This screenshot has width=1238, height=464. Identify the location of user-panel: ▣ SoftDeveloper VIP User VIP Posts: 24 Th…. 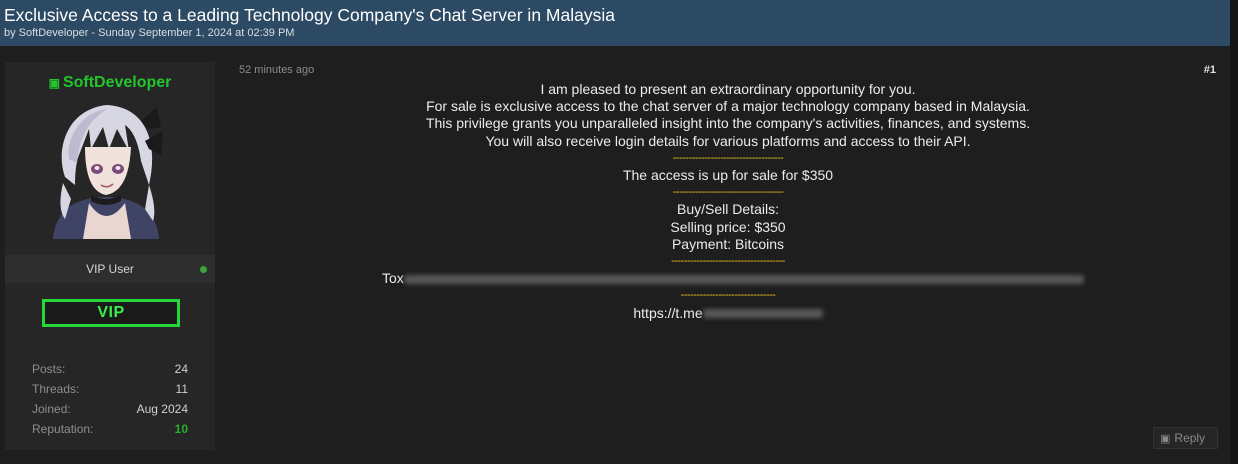
(110, 256).